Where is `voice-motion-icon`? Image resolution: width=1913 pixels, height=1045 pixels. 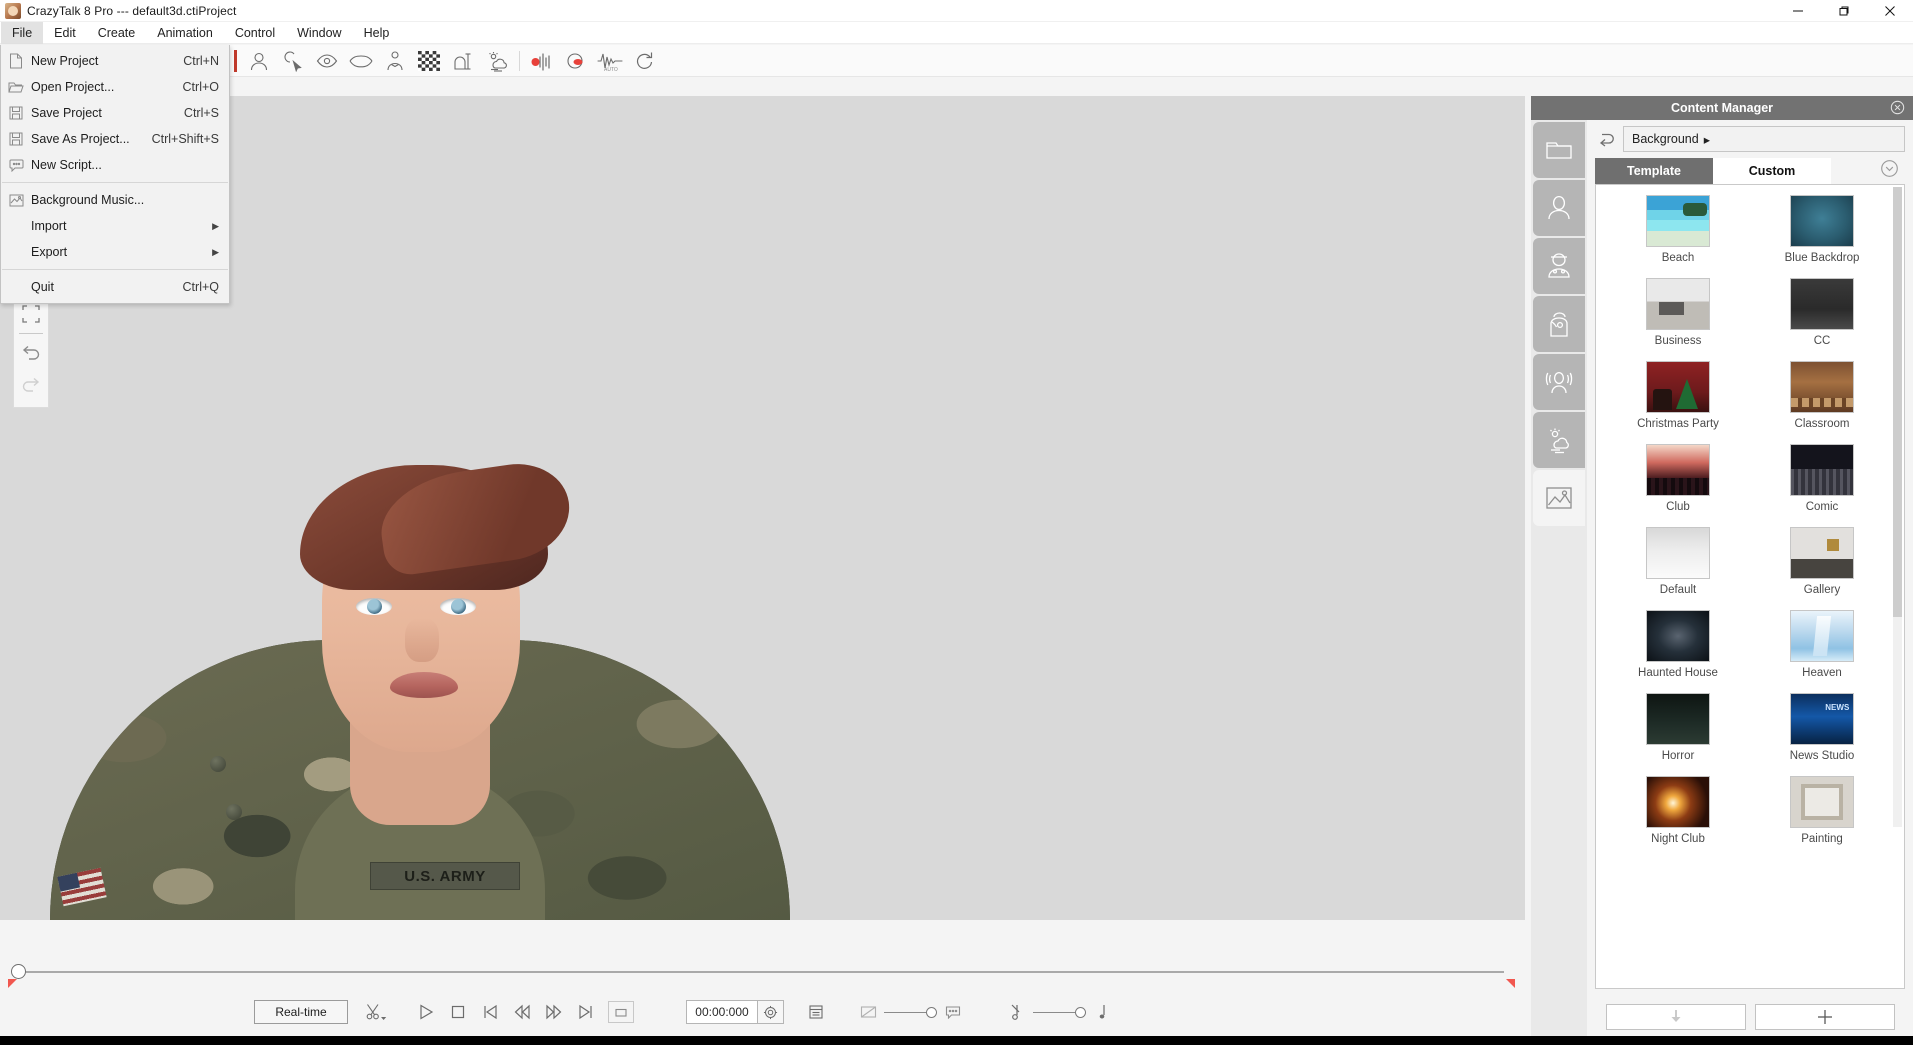 voice-motion-icon is located at coordinates (1559, 382).